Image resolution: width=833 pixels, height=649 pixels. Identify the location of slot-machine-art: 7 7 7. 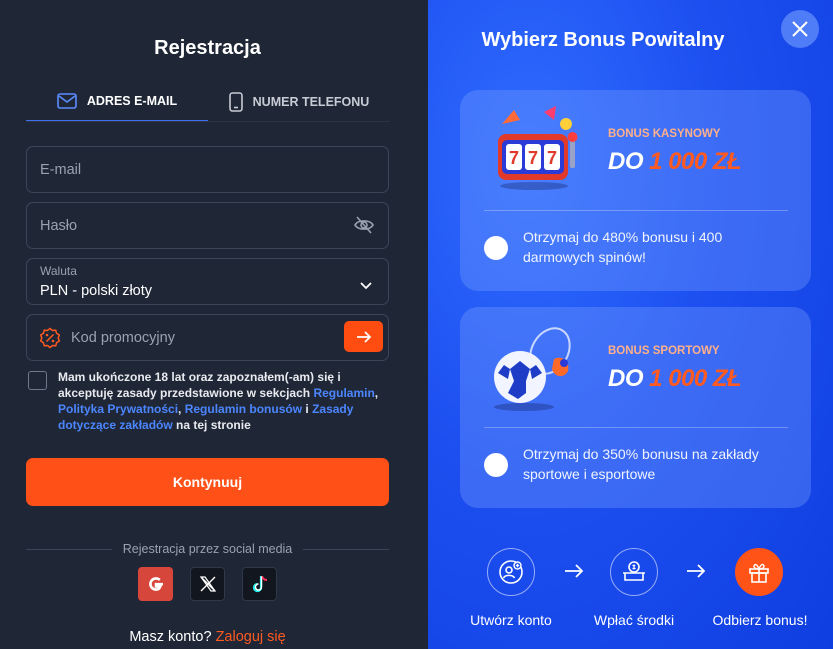
(534, 150).